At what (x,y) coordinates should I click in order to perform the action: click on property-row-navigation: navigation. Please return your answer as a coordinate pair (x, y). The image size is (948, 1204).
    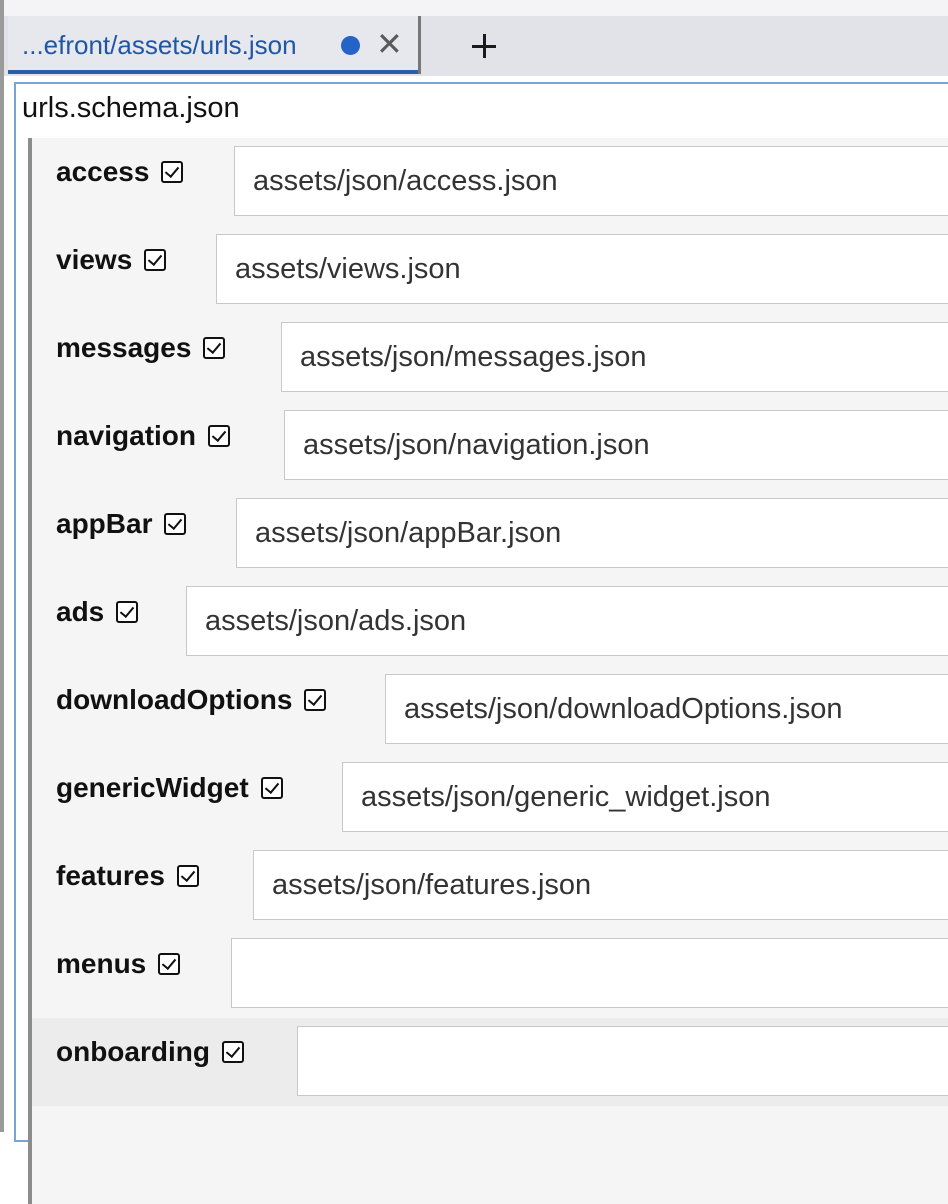
    Looking at the image, I should click on (490, 446).